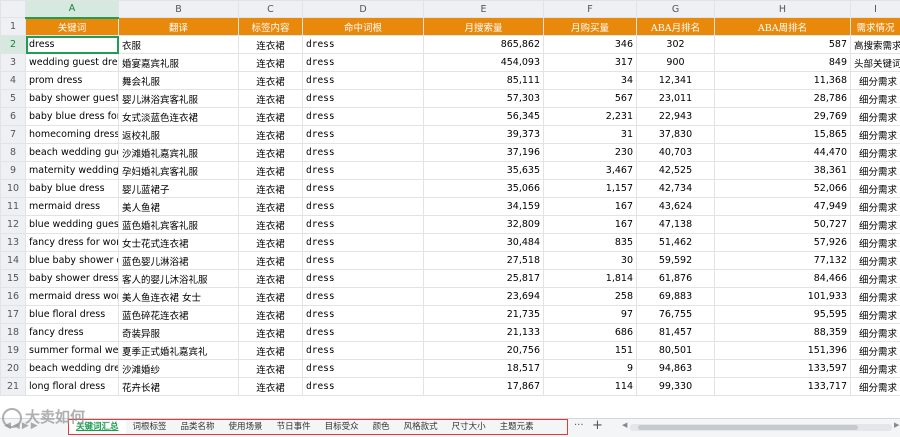  I want to click on cell-e: 25,817, so click(484, 279).